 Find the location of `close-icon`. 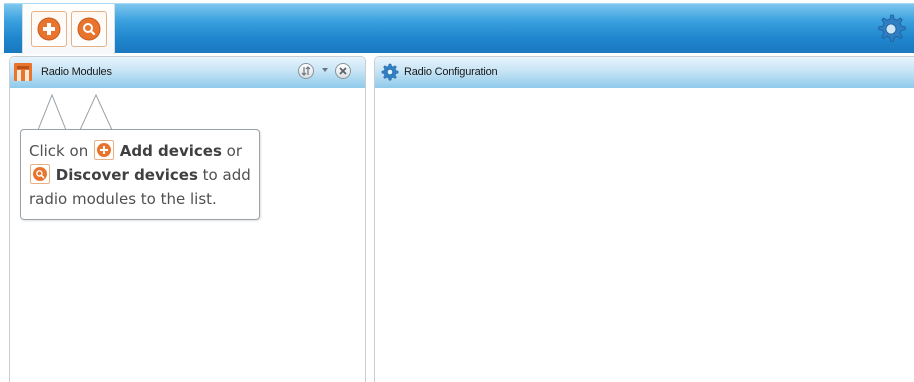

close-icon is located at coordinates (343, 71).